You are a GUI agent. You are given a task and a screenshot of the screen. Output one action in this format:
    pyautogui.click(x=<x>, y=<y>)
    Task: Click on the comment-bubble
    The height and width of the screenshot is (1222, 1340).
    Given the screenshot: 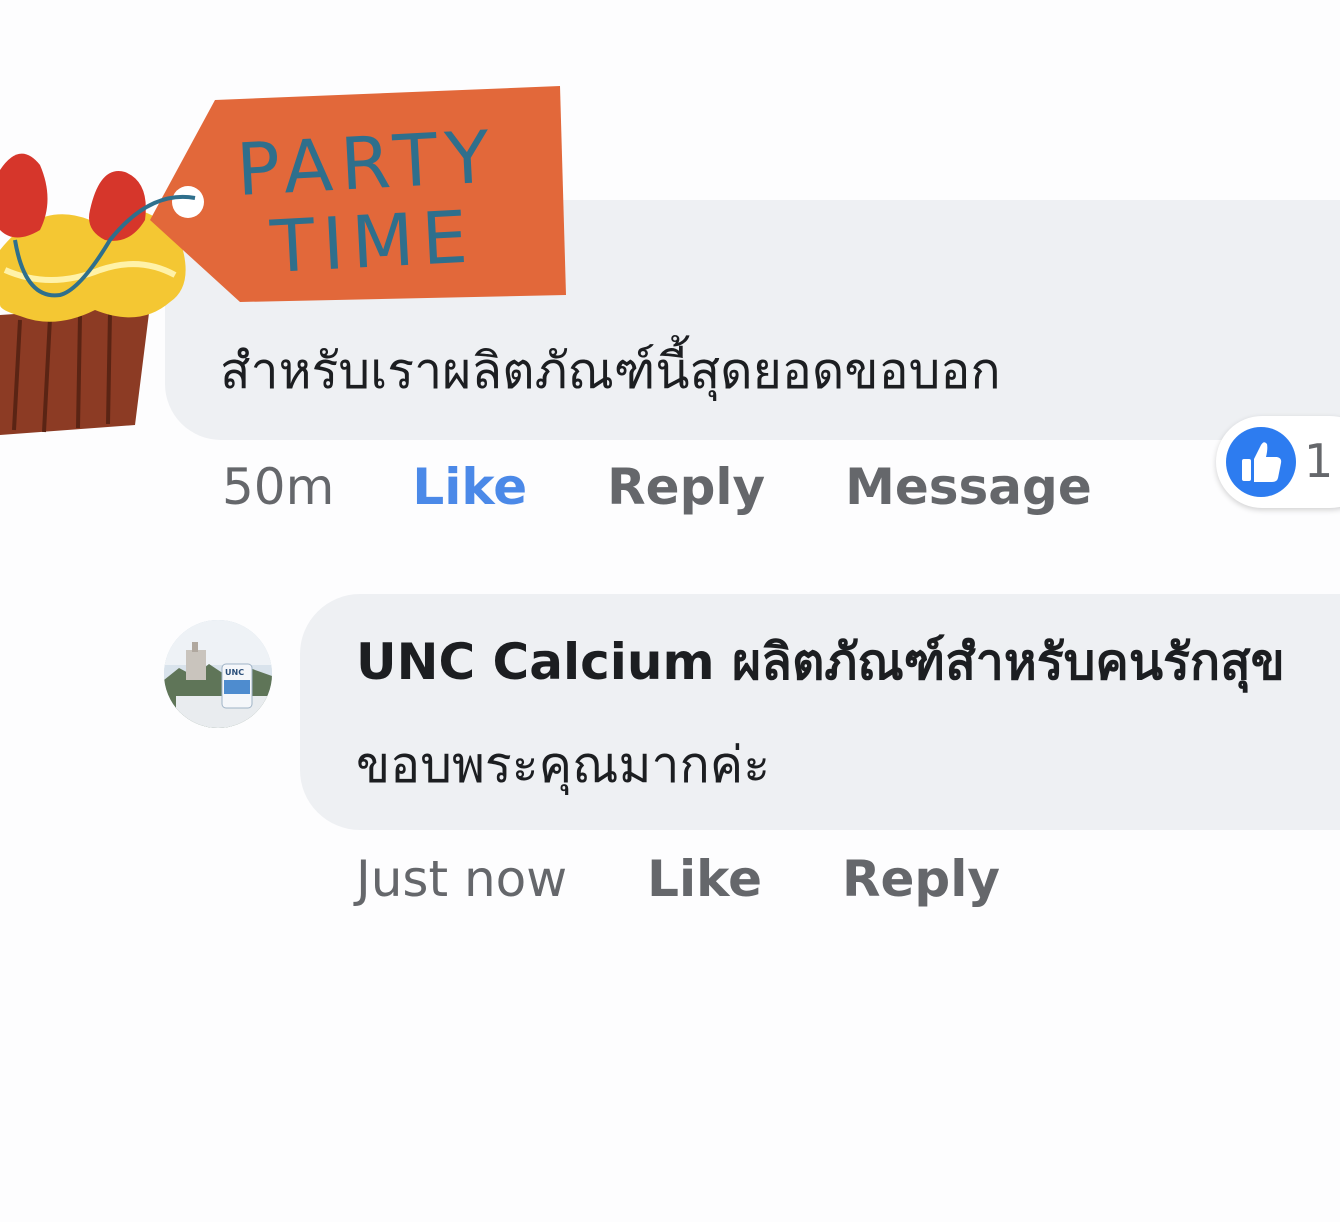 What is the action you would take?
    pyautogui.click(x=820, y=712)
    